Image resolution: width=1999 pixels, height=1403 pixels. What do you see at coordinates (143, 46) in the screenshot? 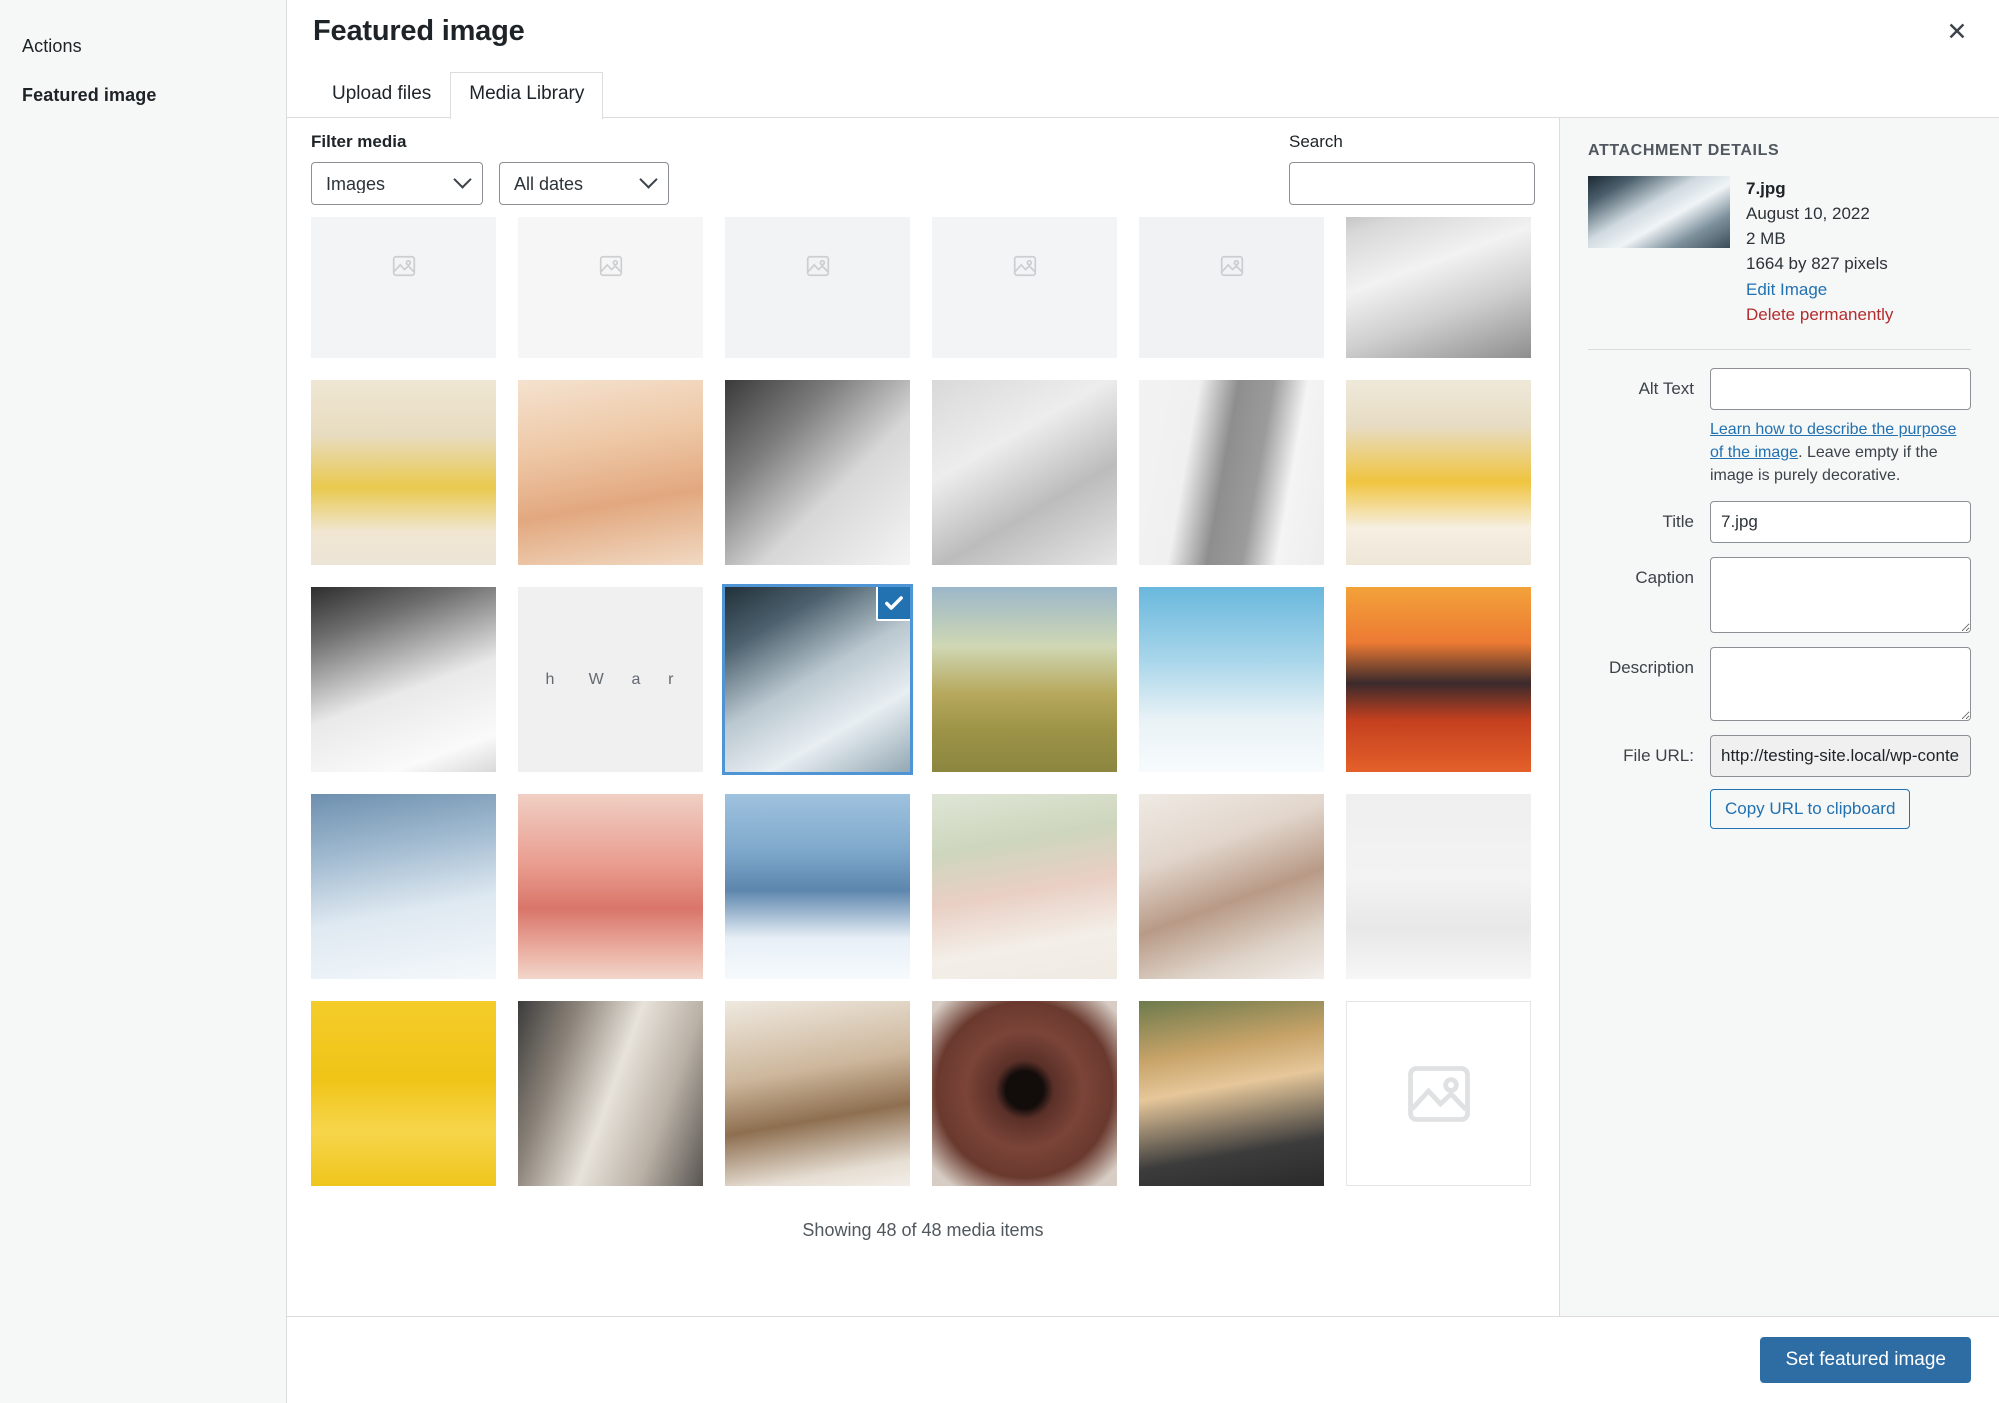
I see `sidebar-item-actions: Actions` at bounding box center [143, 46].